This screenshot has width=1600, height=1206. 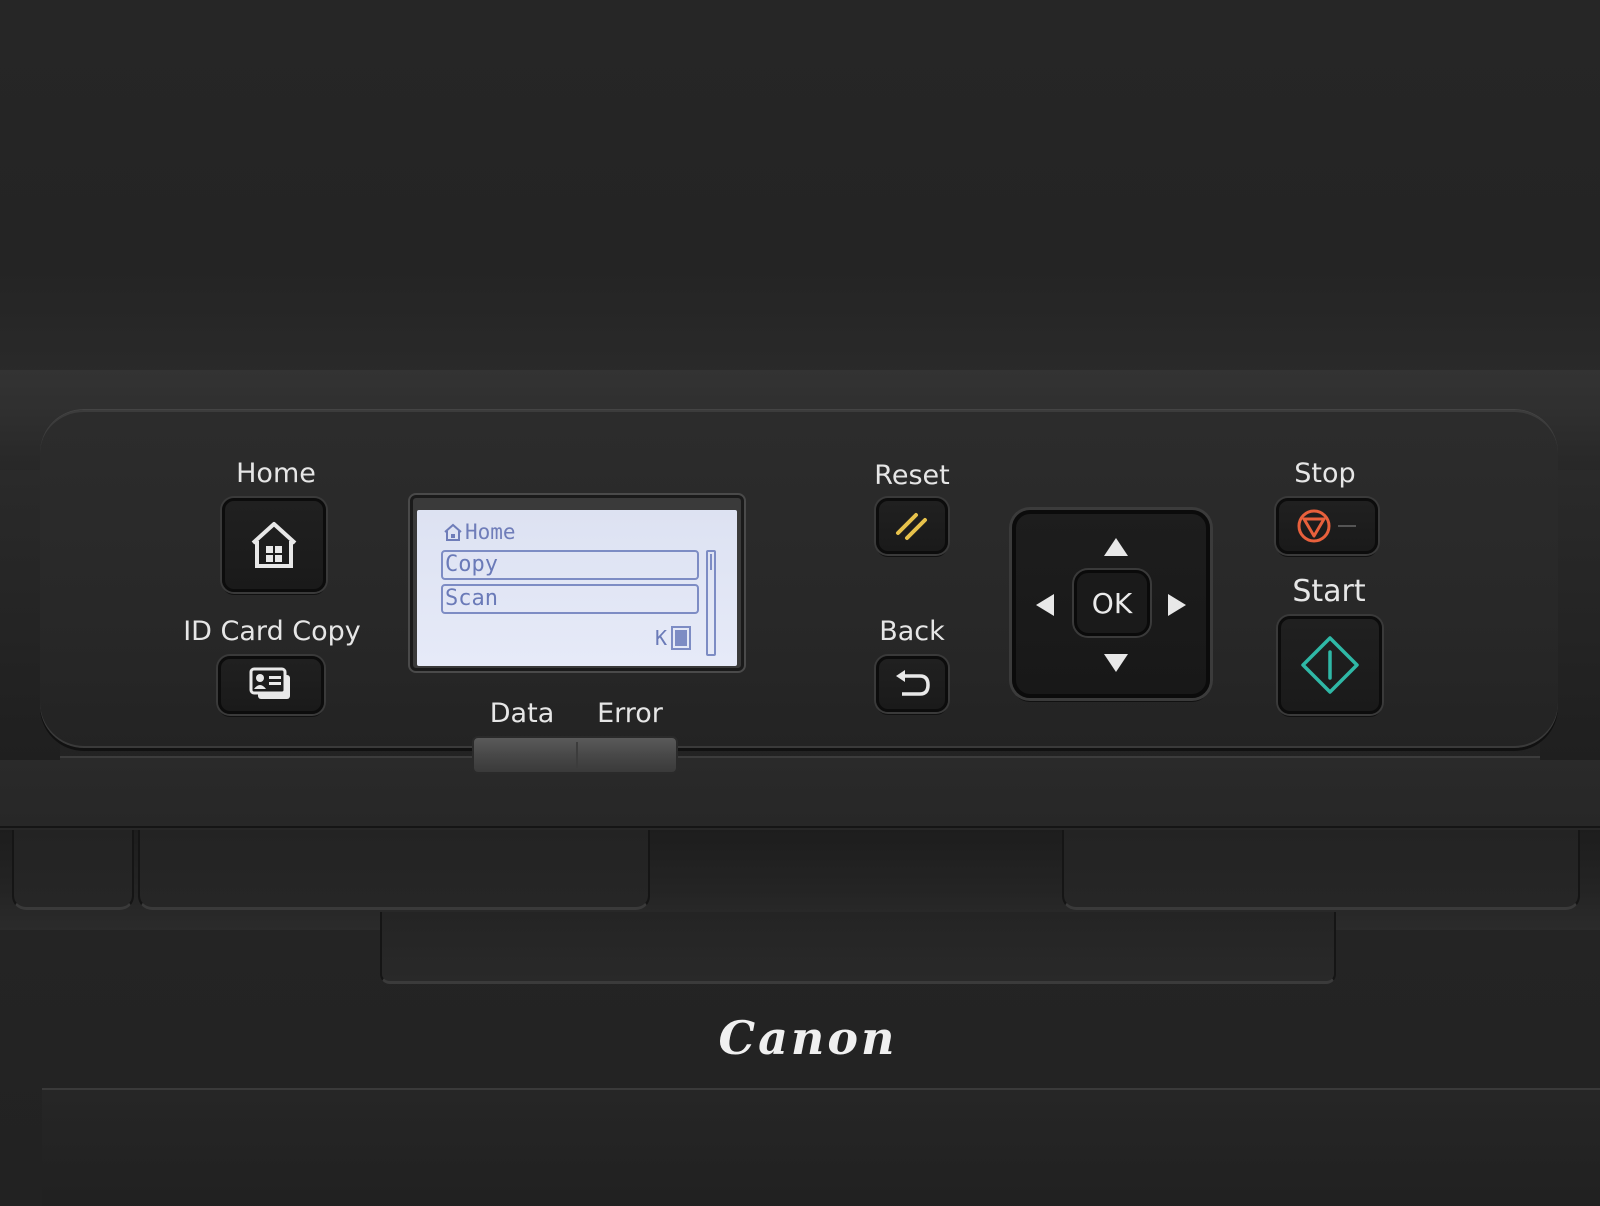 I want to click on lcd-title: Home, so click(x=479, y=532).